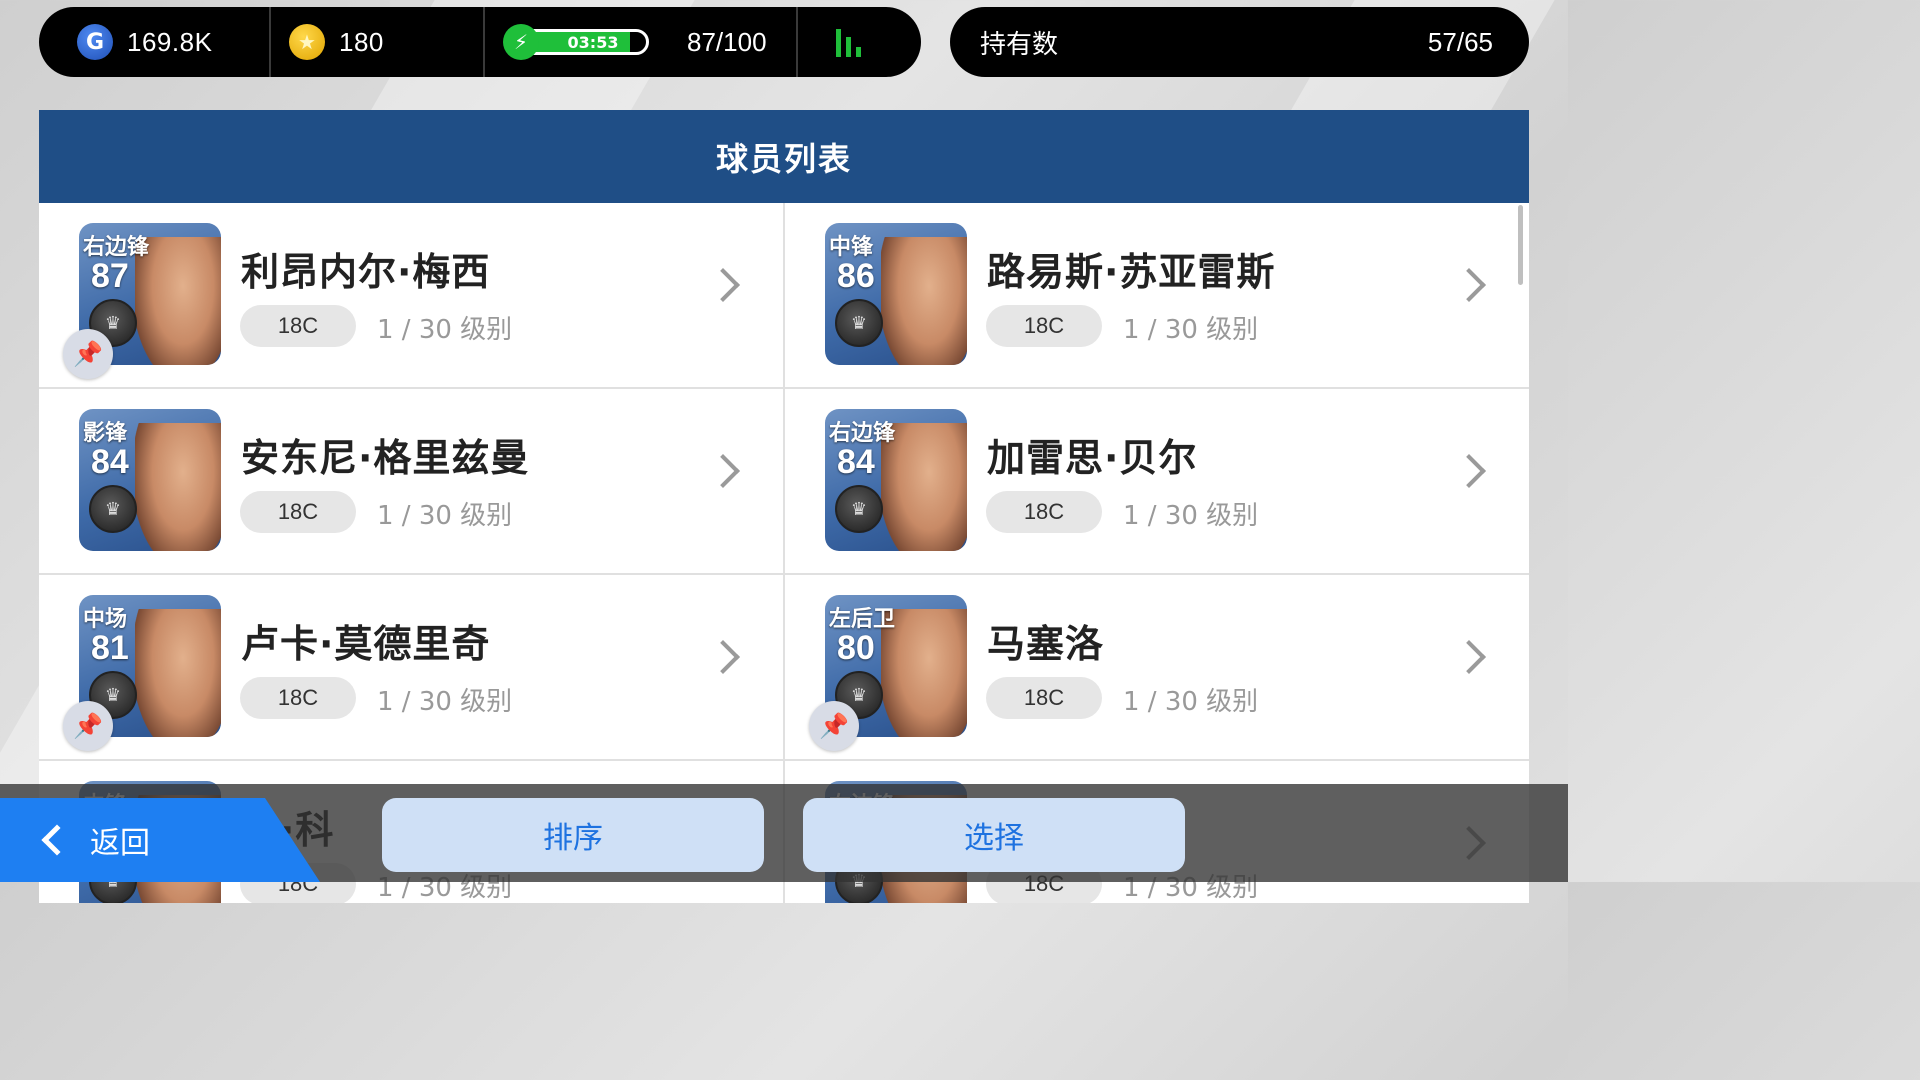  Describe the element at coordinates (994, 835) in the screenshot. I see `select-button: 选择` at that location.